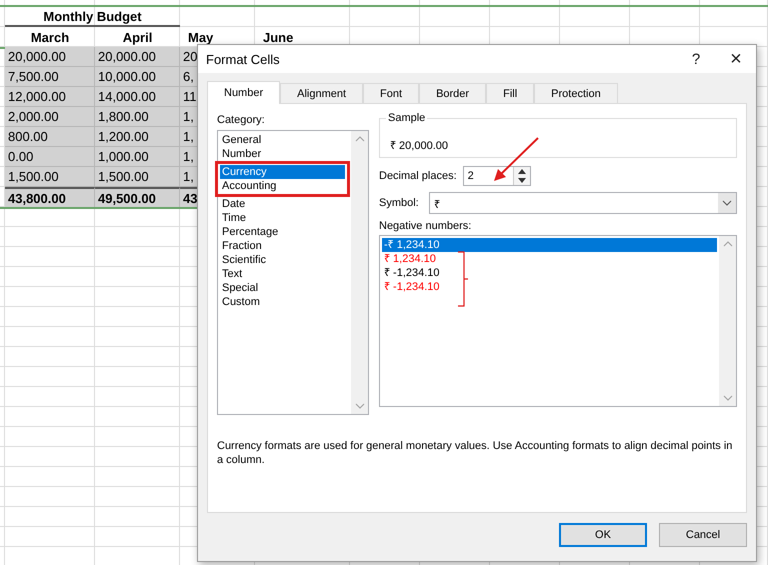 The height and width of the screenshot is (565, 768). I want to click on description-text: Currency formats are used for general monetary values. Use Accounting formats to align decimal points in a column., so click(475, 453).